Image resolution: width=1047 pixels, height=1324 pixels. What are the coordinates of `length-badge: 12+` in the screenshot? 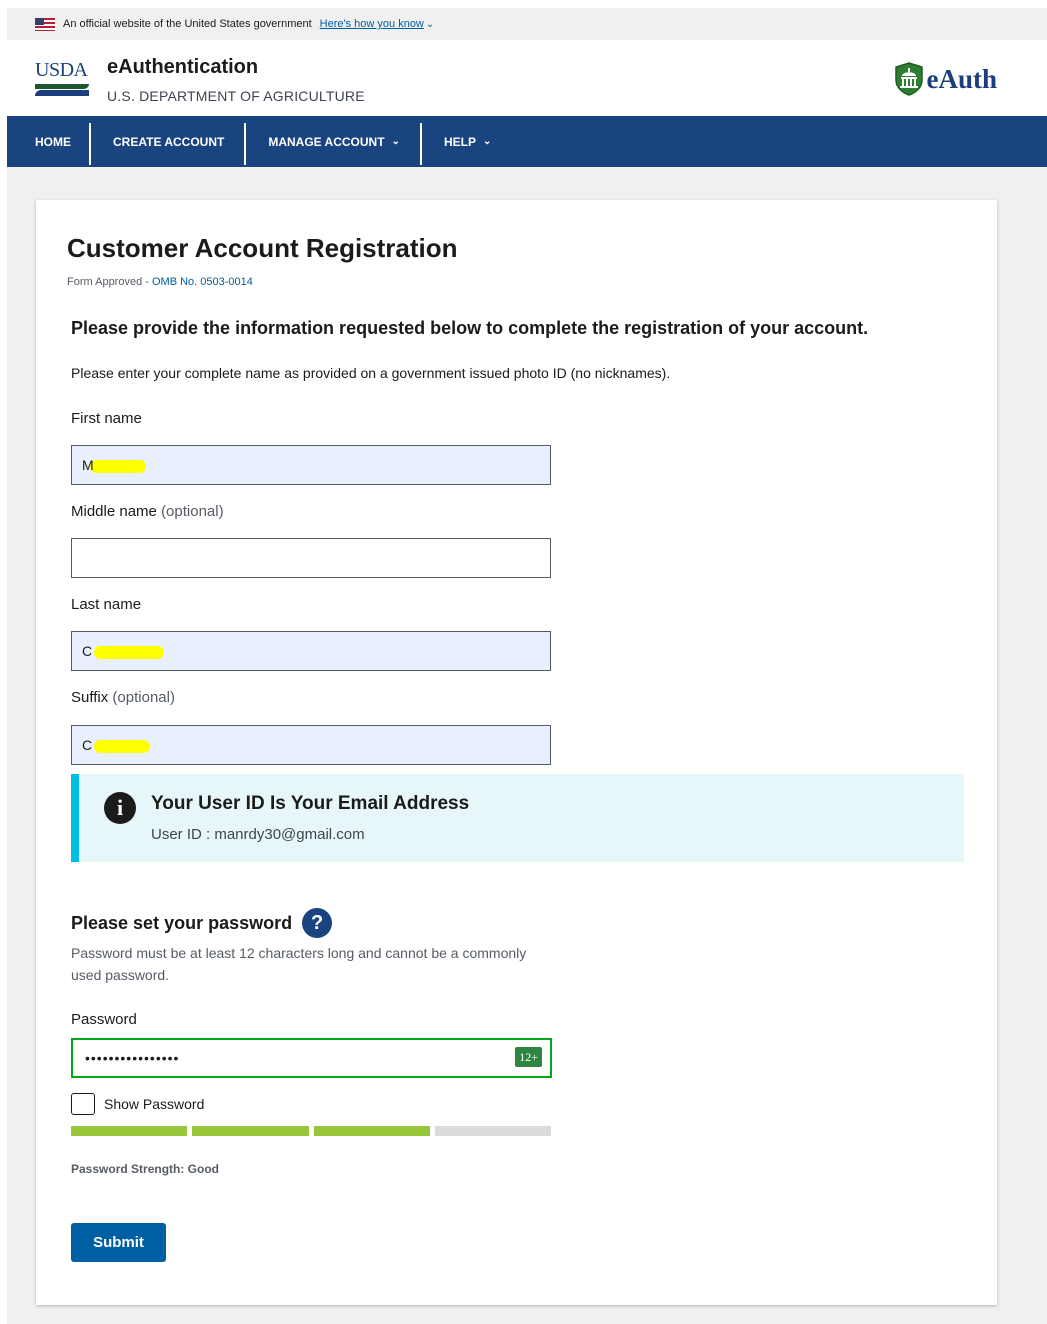 It's located at (528, 1057).